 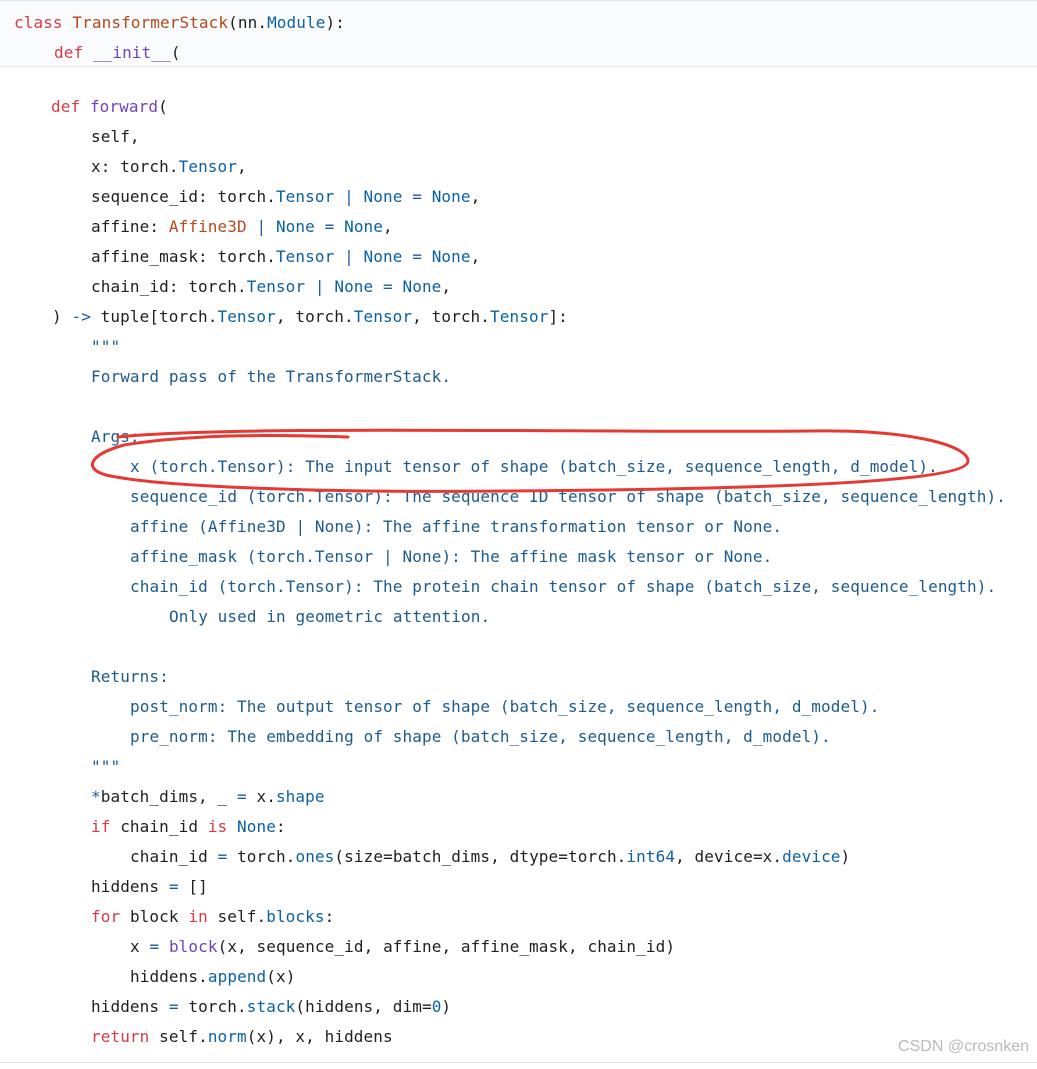 What do you see at coordinates (115, 137) in the screenshot?
I see `code-line: self,` at bounding box center [115, 137].